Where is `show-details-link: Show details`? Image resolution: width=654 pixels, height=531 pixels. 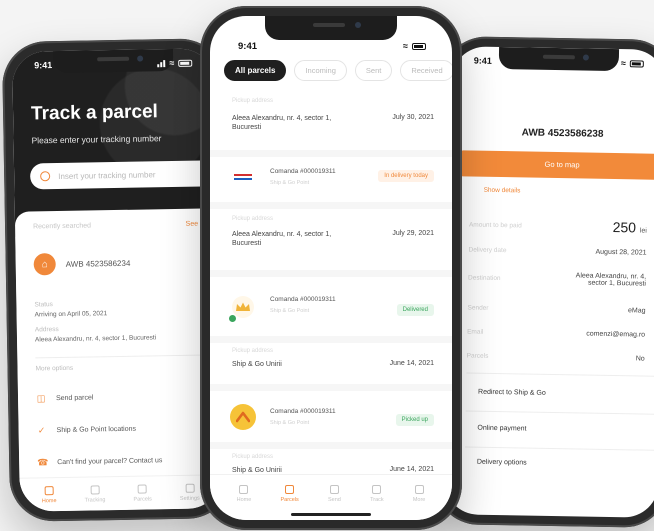
show-details-link: Show details is located at coordinates (502, 191).